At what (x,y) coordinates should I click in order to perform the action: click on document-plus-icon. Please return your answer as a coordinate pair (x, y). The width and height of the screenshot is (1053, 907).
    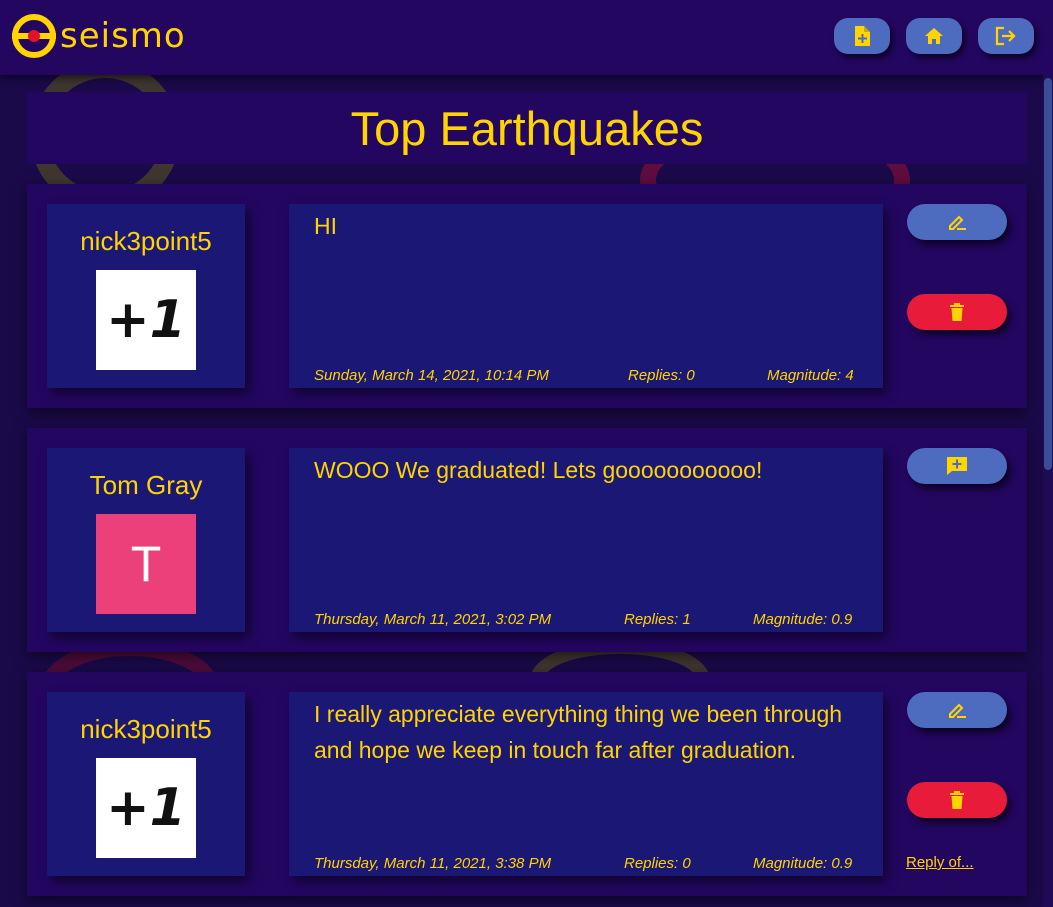
    Looking at the image, I should click on (862, 36).